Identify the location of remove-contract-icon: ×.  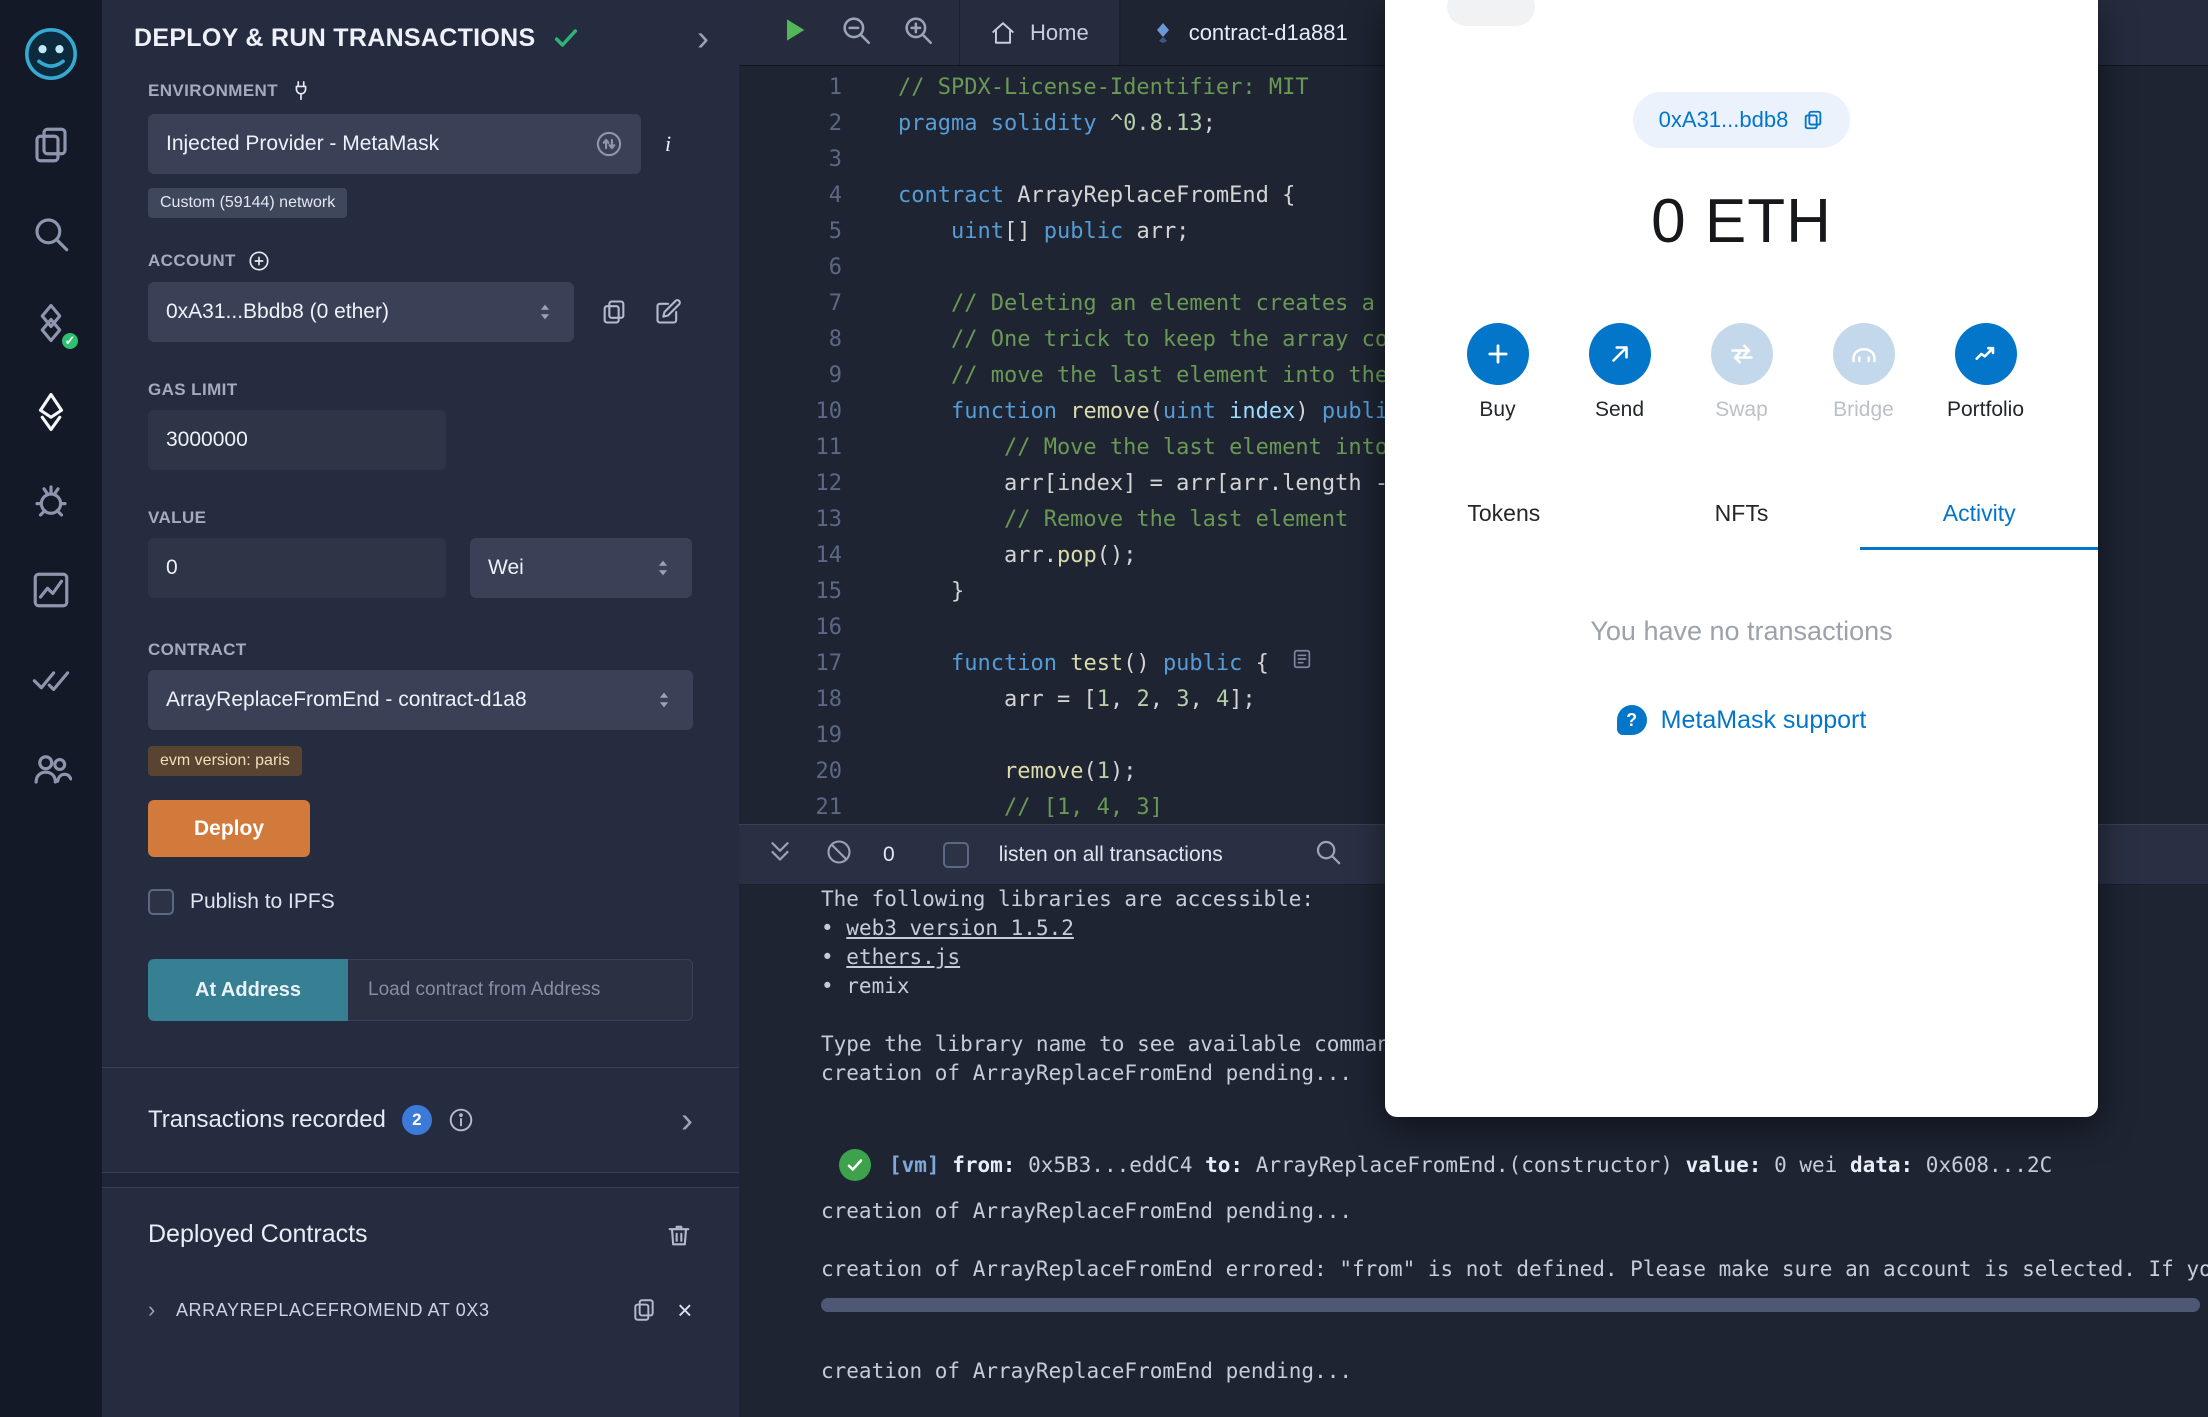
(685, 1310).